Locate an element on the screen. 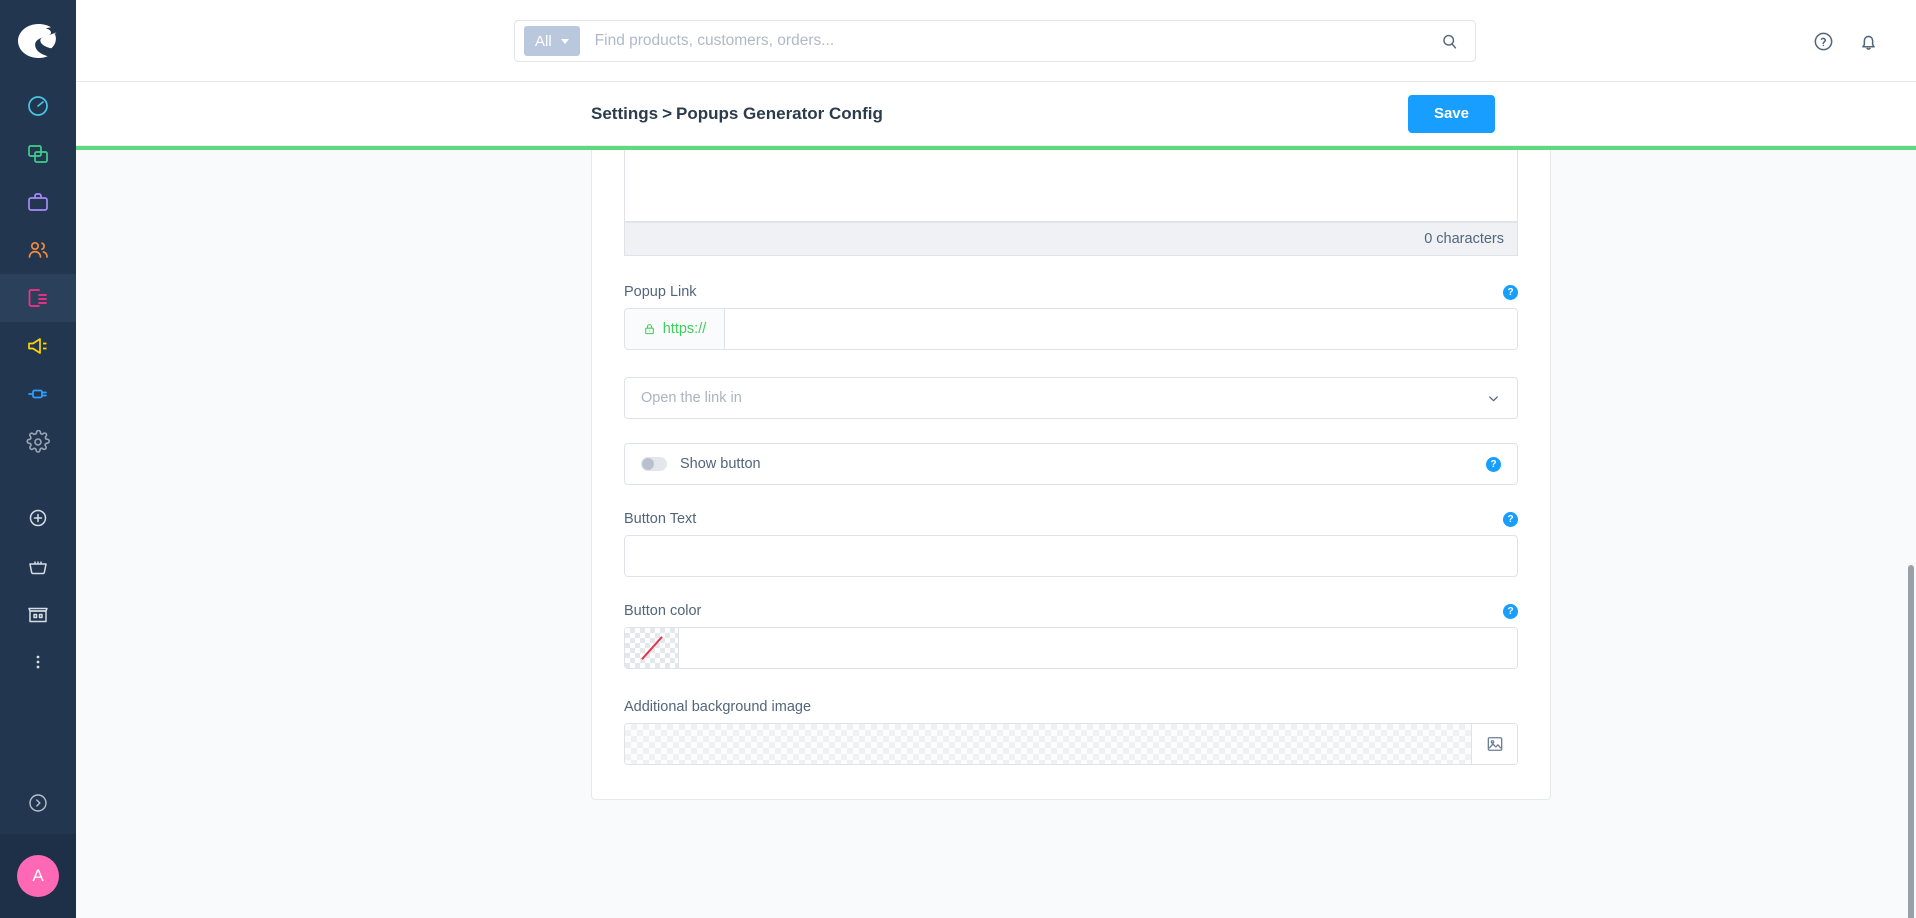 The image size is (1916, 918). orders-briefcase-icon is located at coordinates (38, 202).